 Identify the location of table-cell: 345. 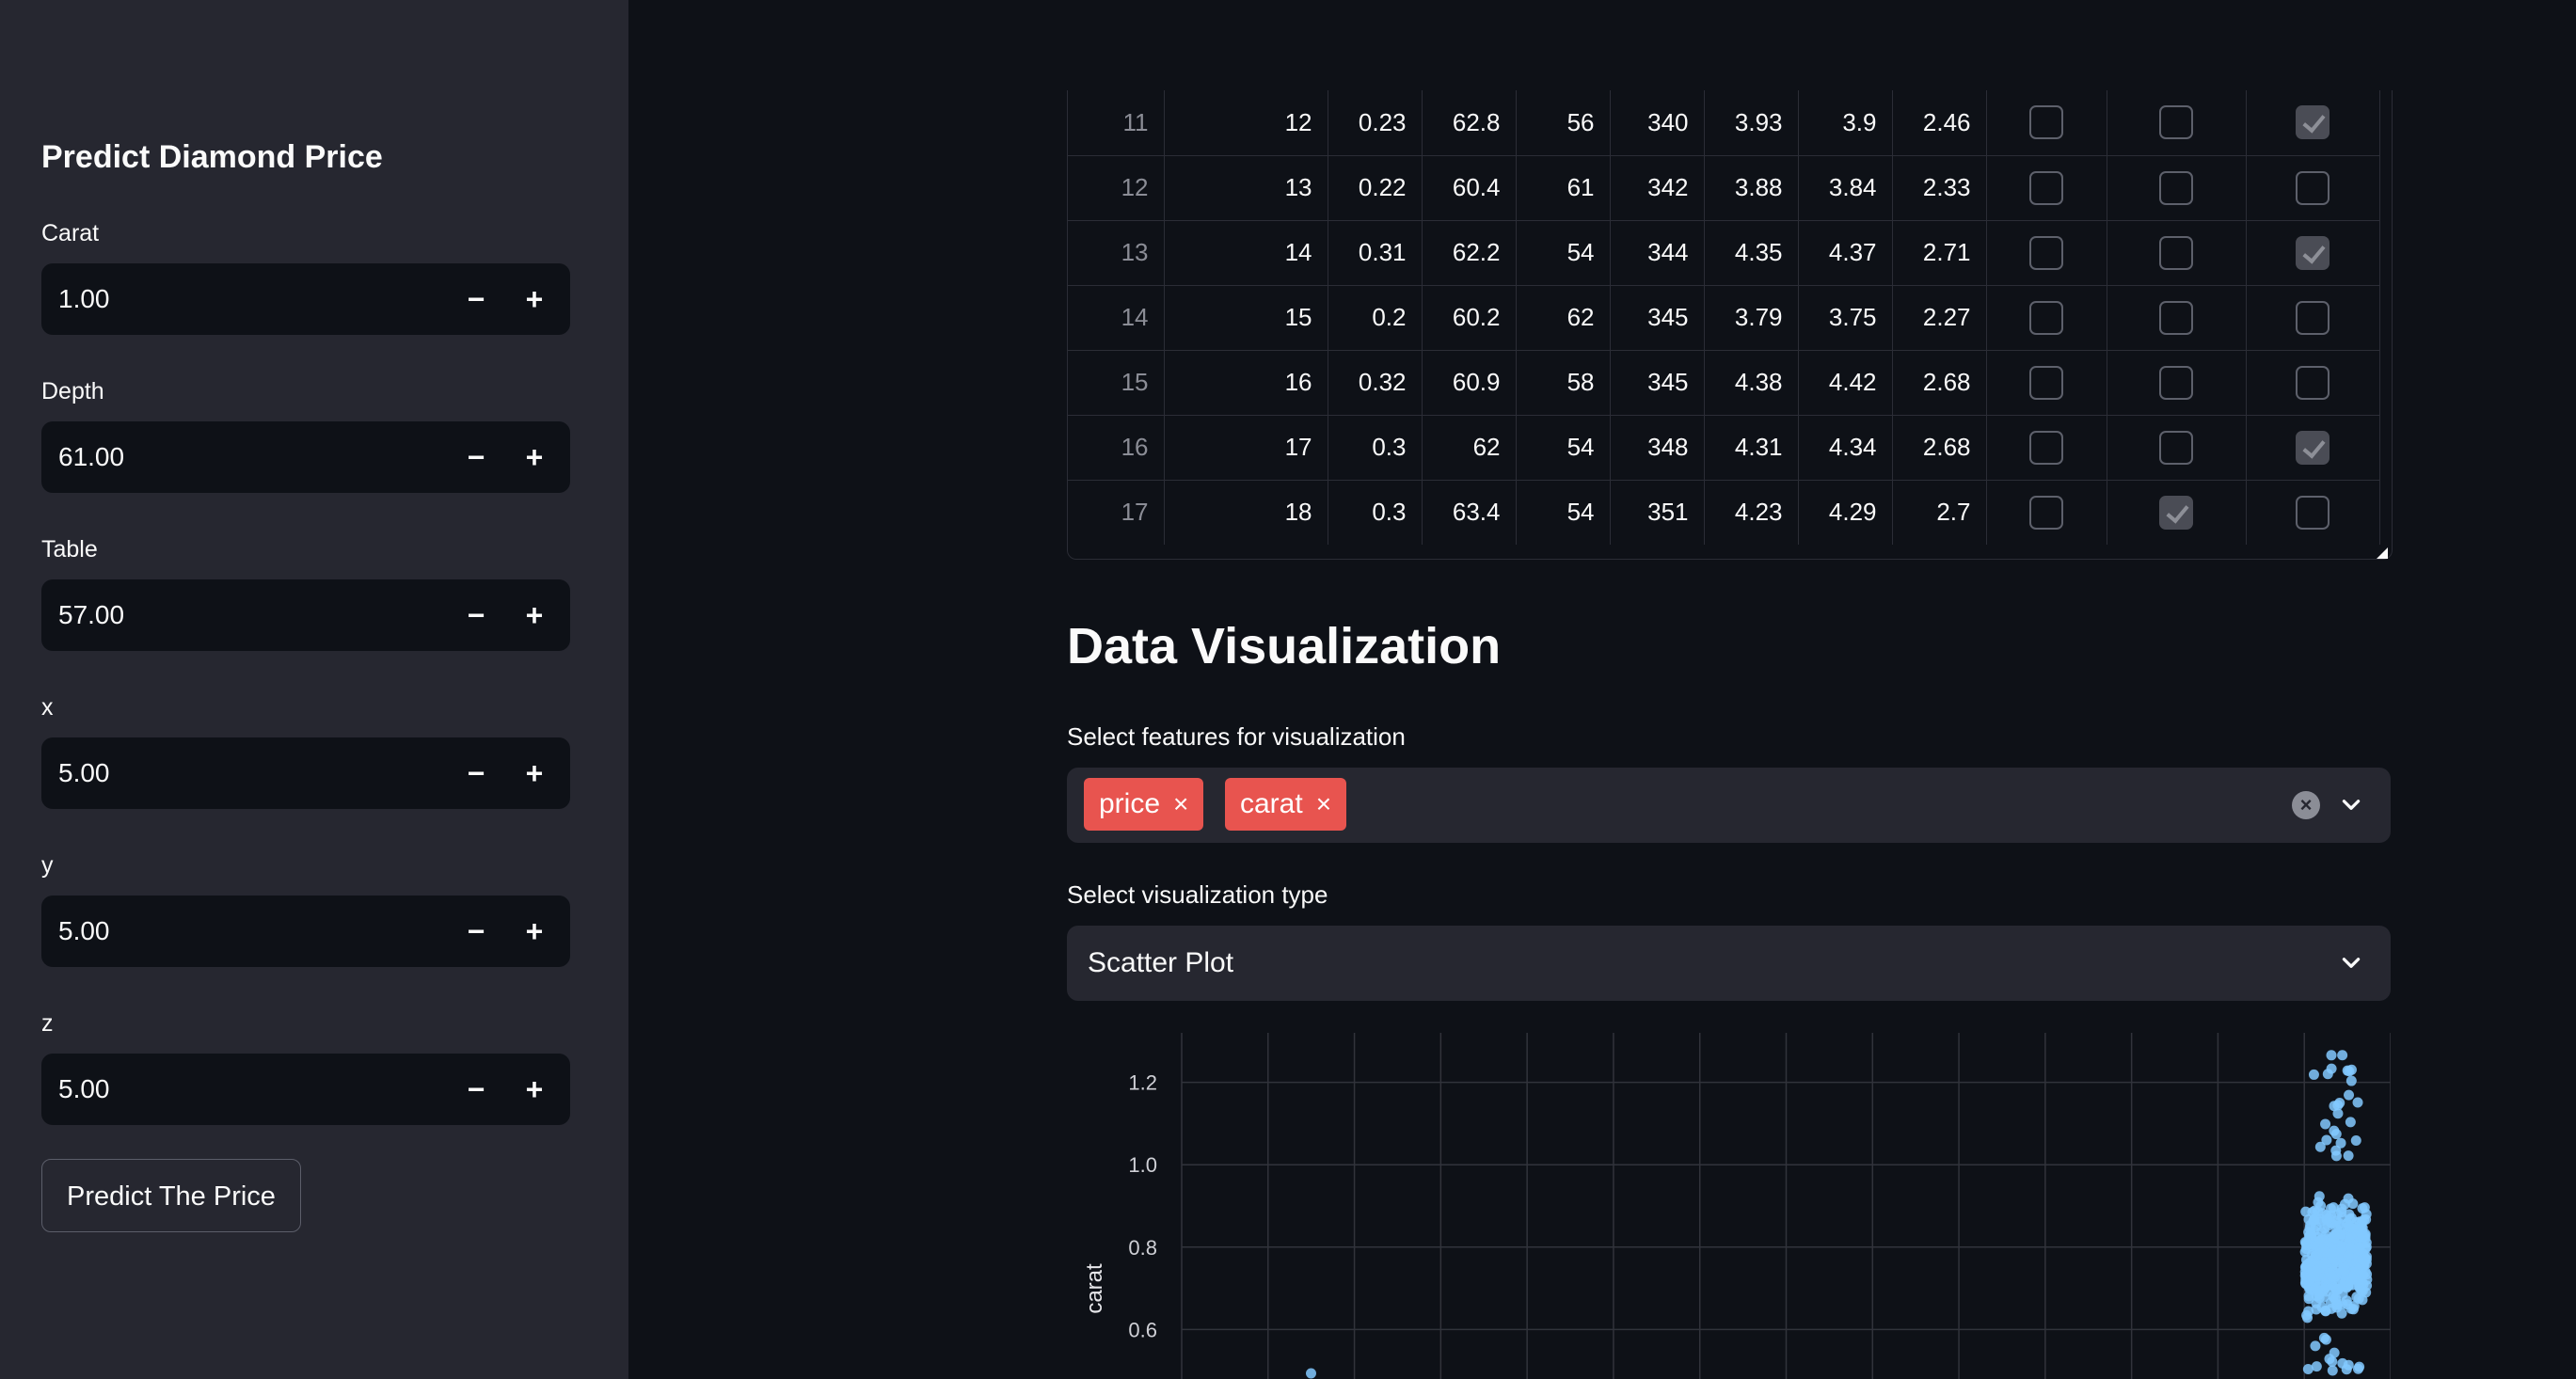
(1657, 383).